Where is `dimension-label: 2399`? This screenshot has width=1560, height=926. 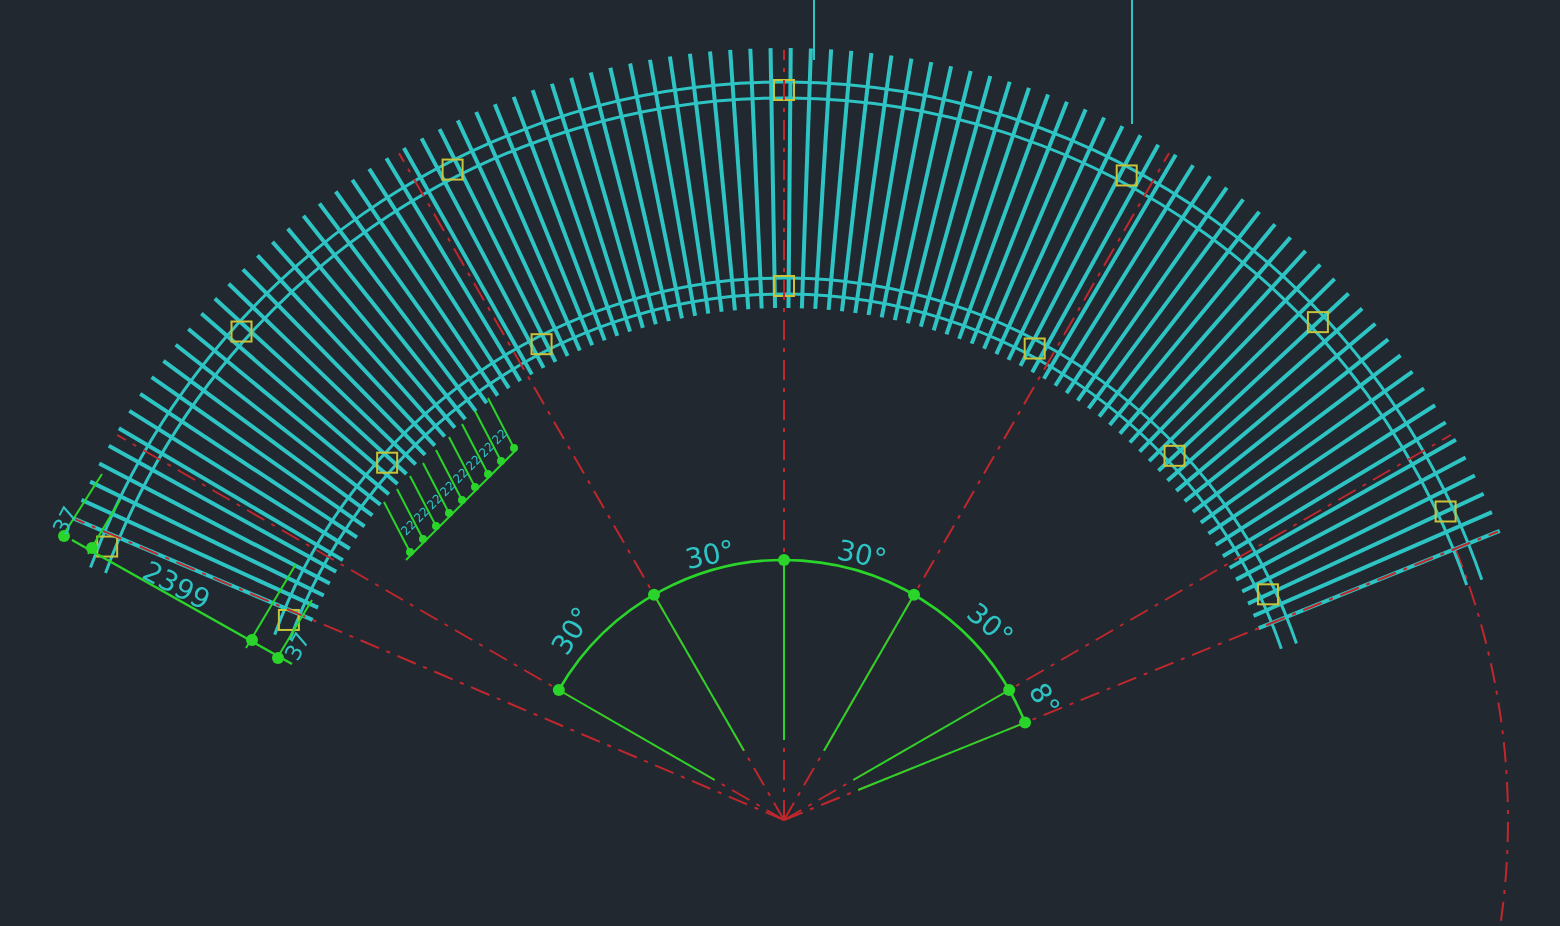
dimension-label: 2399 is located at coordinates (175, 587).